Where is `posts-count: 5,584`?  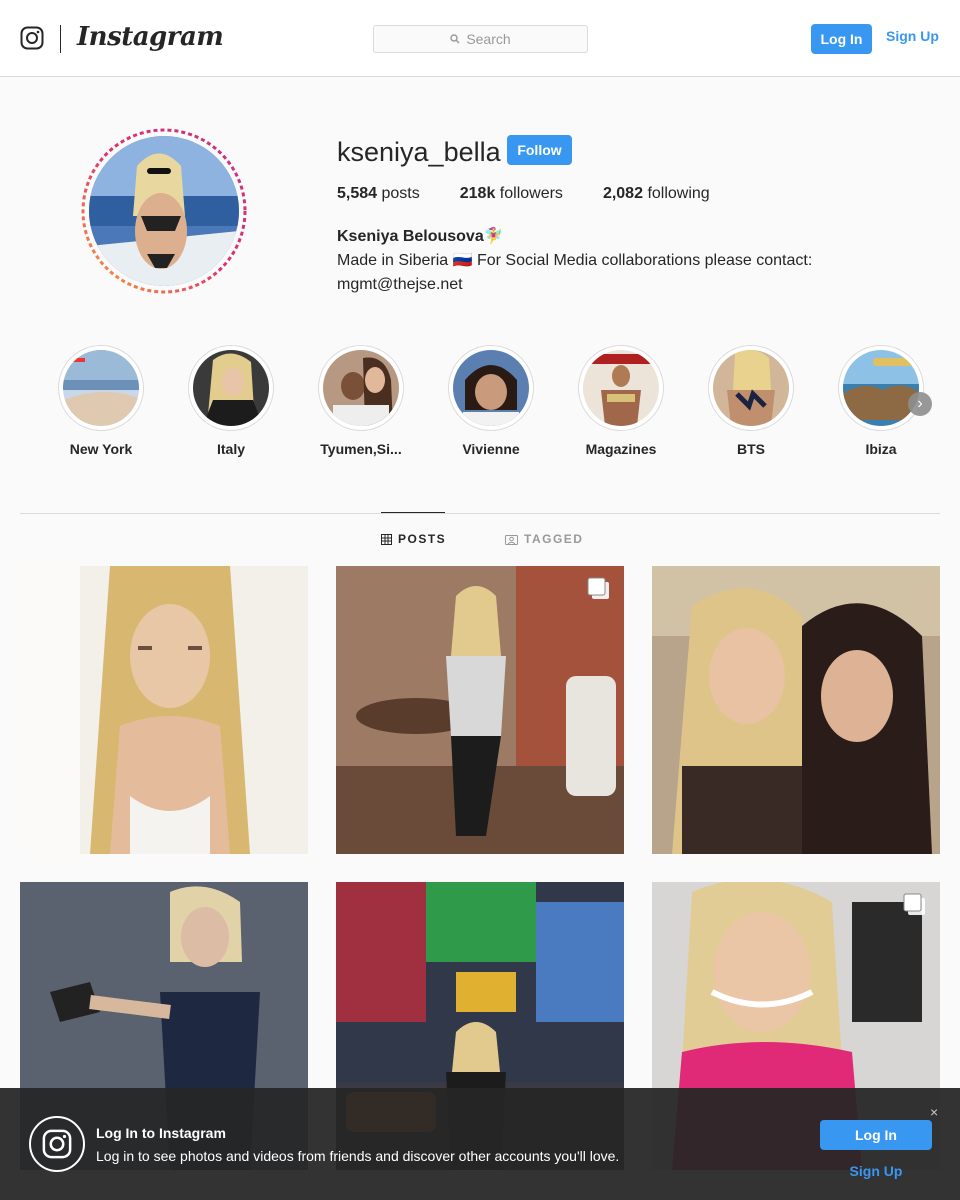
posts-count: 5,584 is located at coordinates (357, 193).